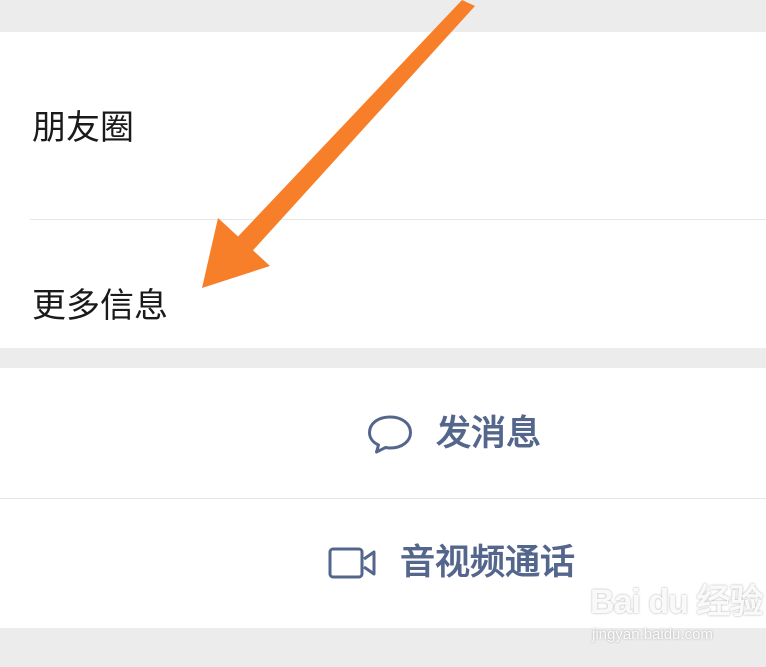 The image size is (766, 667). What do you see at coordinates (488, 563) in the screenshot?
I see `av-call-label: 音视频通话` at bounding box center [488, 563].